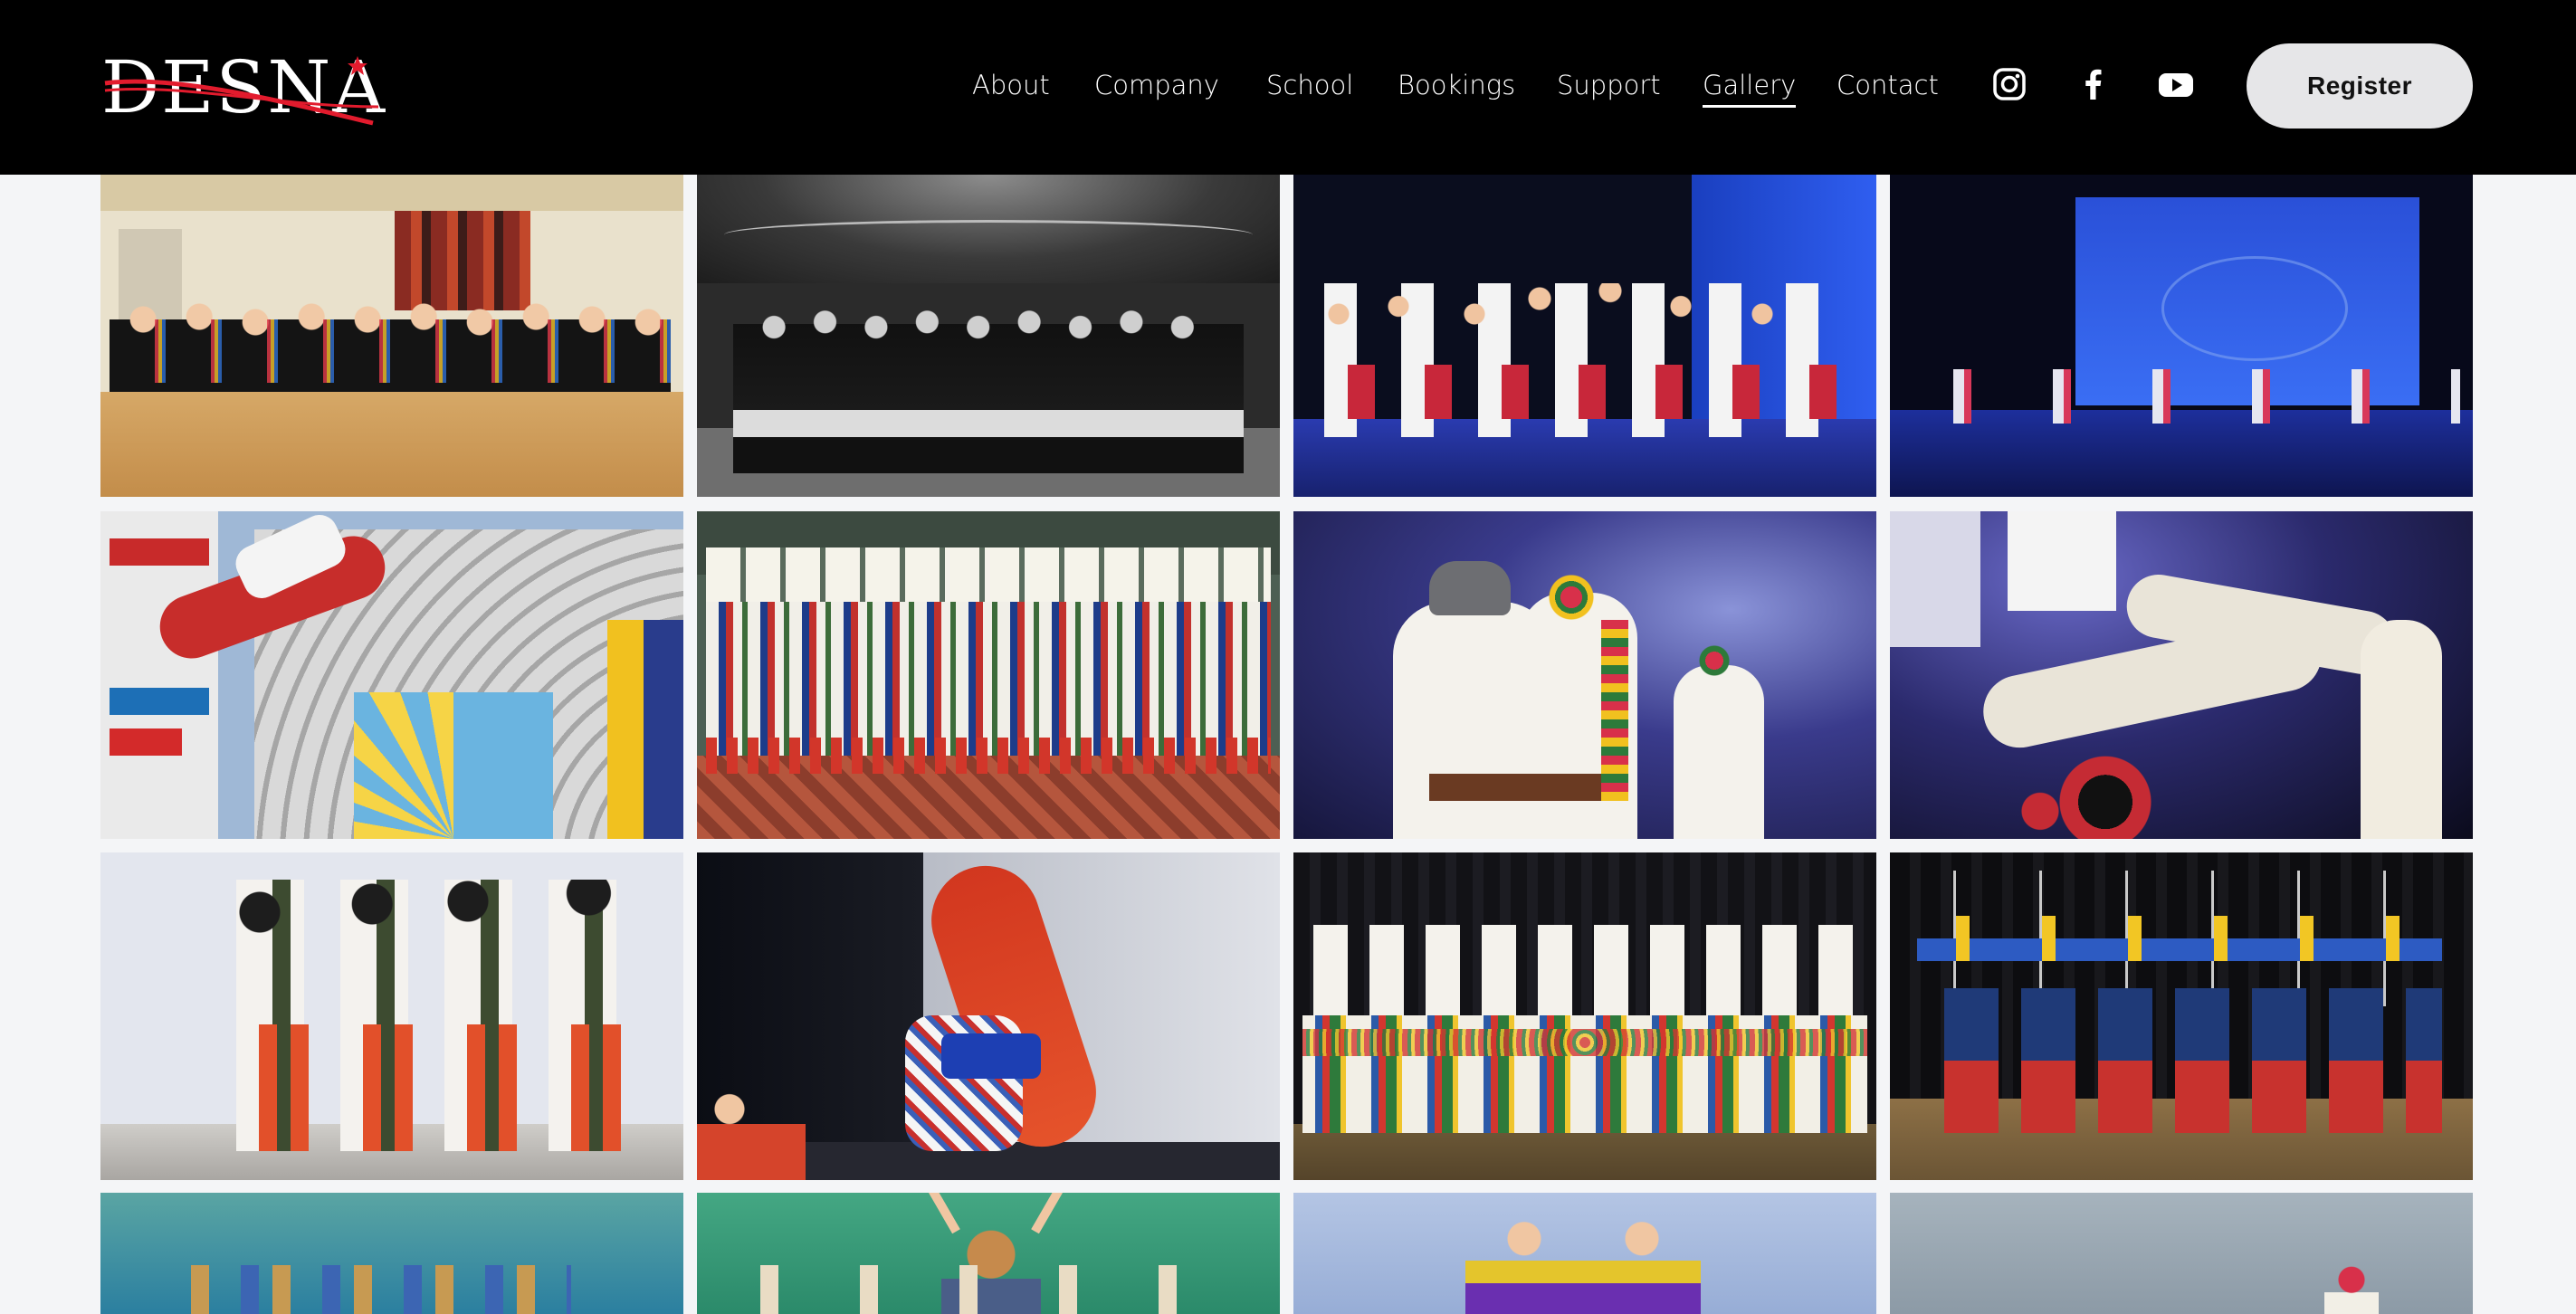  What do you see at coordinates (2093, 84) in the screenshot?
I see `facebook-icon` at bounding box center [2093, 84].